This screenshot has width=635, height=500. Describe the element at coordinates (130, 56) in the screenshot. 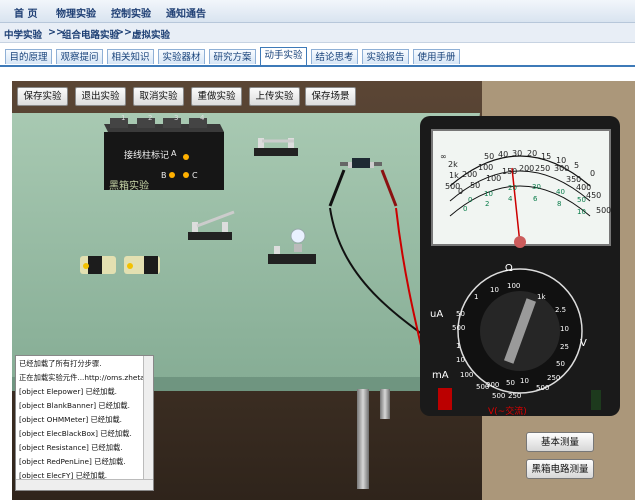

I see `tab-knowledge: 相关知识` at that location.